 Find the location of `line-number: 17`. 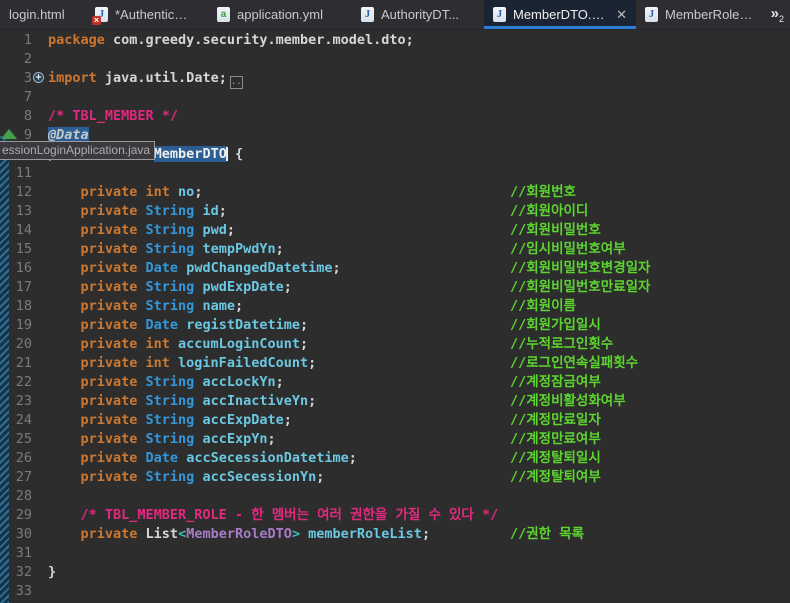

line-number: 17 is located at coordinates (23, 287).